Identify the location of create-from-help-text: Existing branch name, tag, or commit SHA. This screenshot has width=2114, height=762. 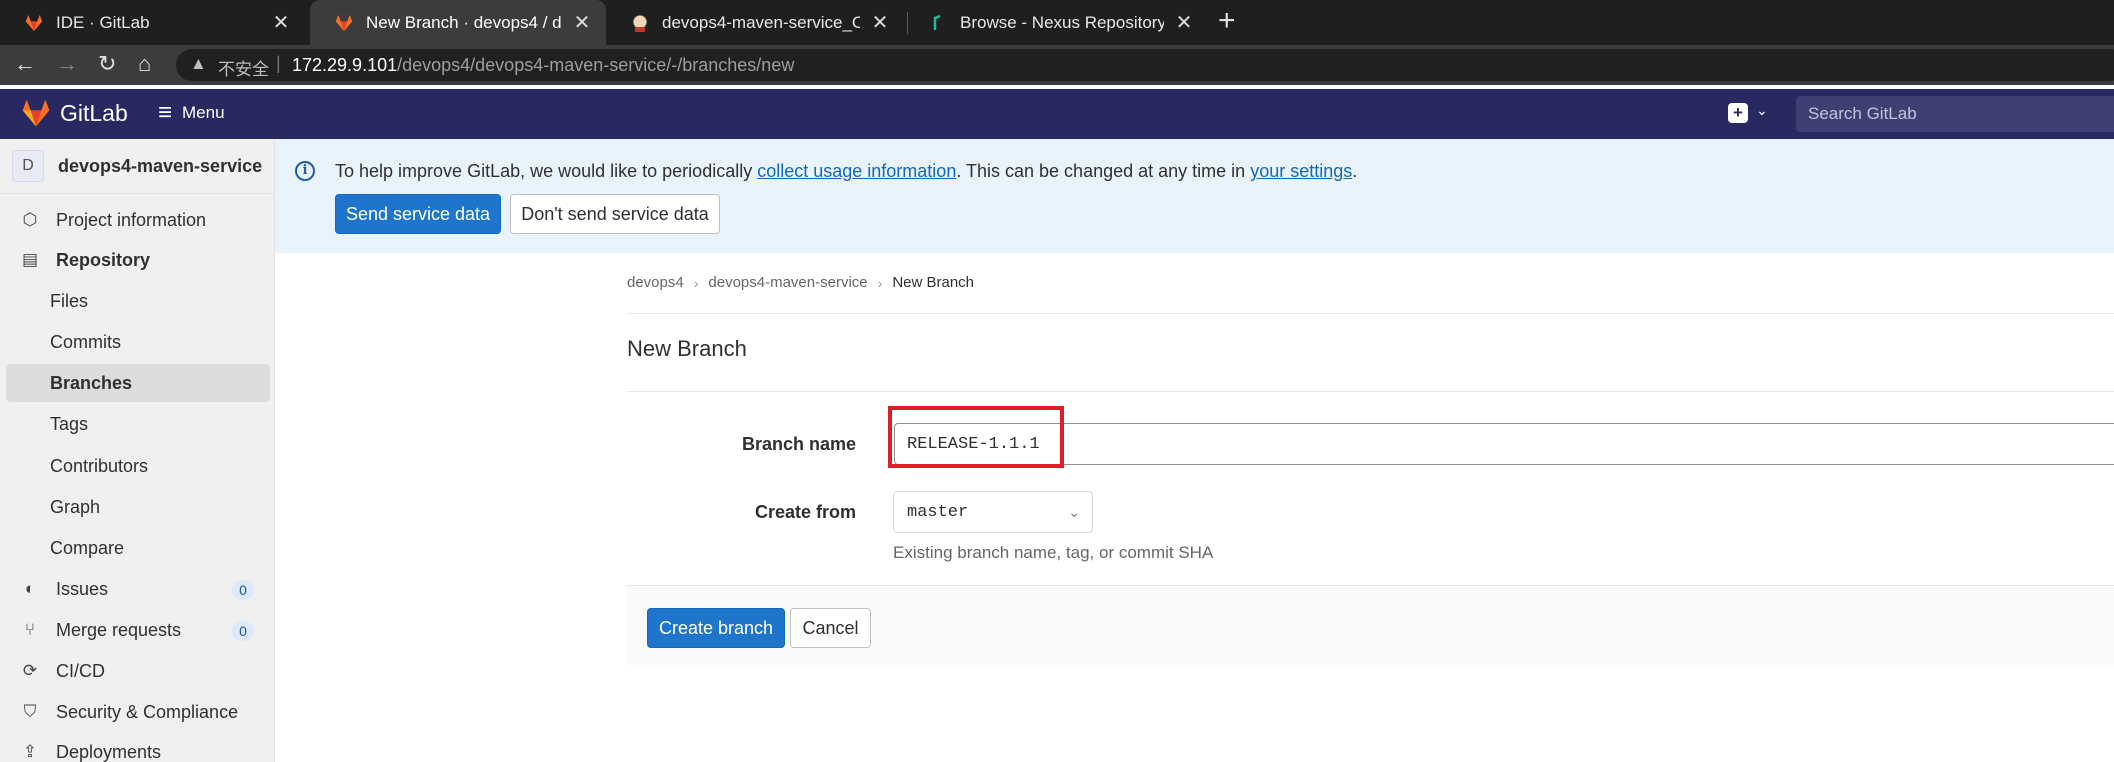
(1053, 552).